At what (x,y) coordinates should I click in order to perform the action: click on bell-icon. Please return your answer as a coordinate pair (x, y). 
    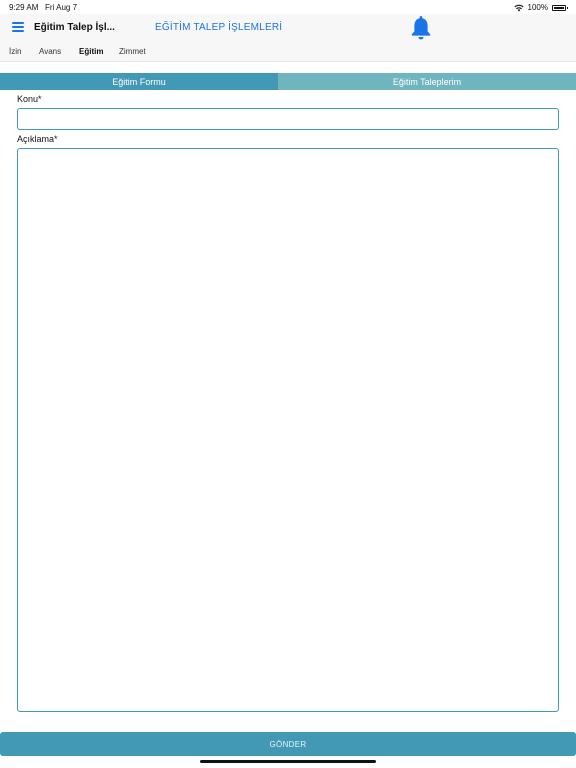
    Looking at the image, I should click on (421, 28).